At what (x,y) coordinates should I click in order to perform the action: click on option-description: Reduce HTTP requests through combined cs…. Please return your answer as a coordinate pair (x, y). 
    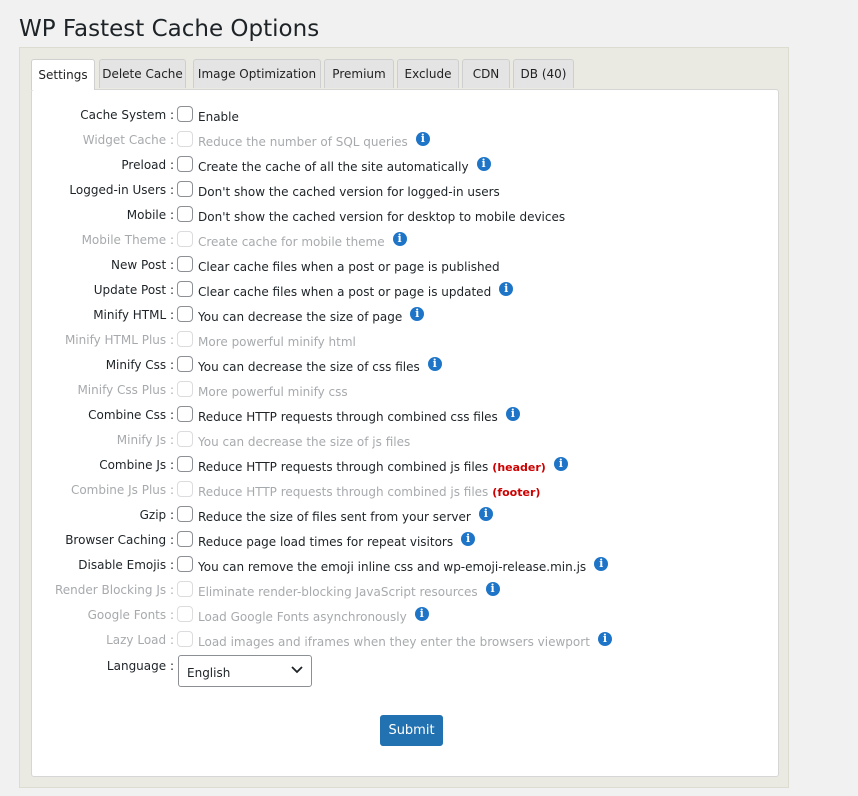
    Looking at the image, I should click on (359, 415).